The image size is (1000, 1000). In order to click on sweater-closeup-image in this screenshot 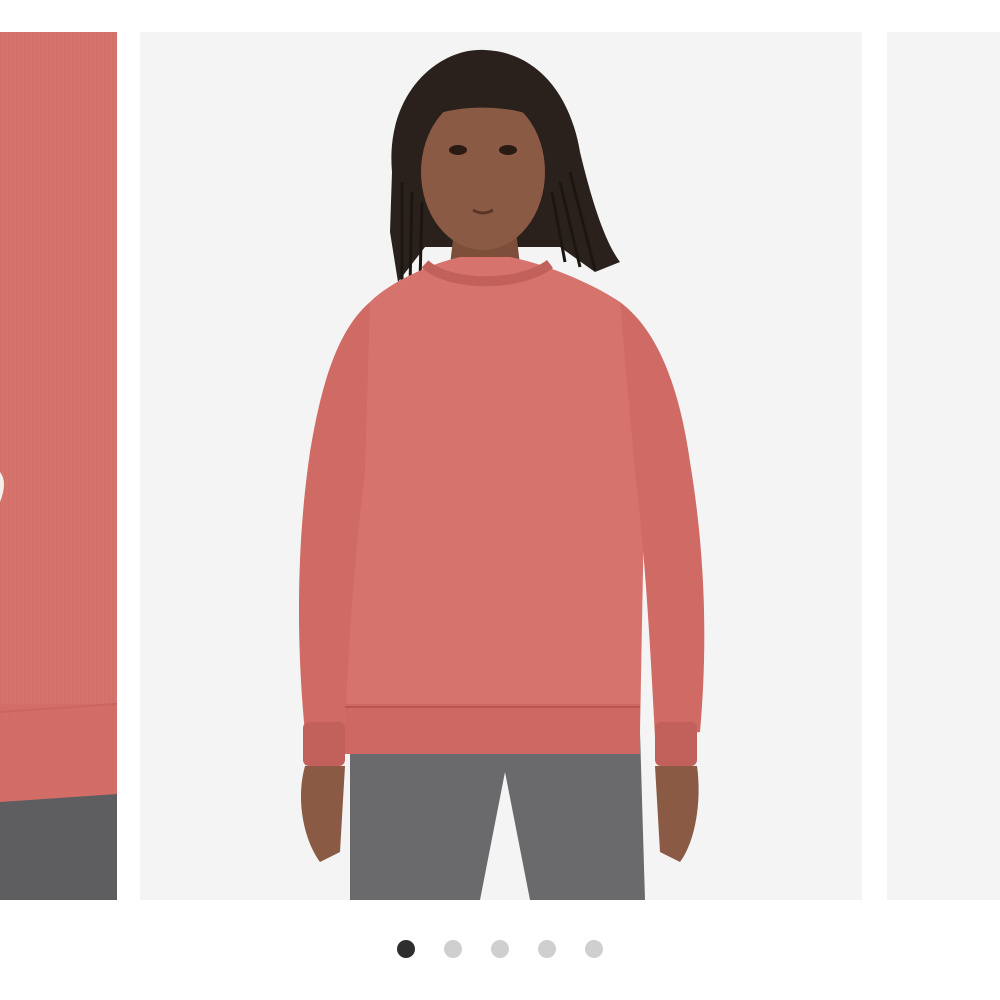, I will do `click(58, 466)`.